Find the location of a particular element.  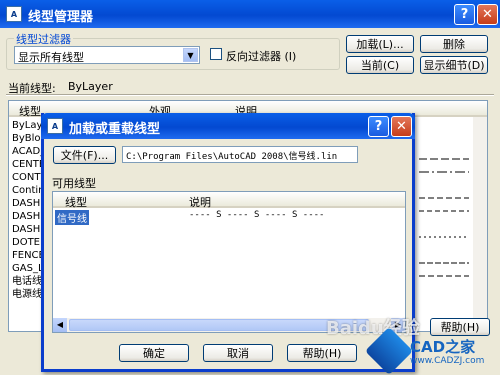

table-row: 信号线 ---- S ---- S ---- S ---- is located at coordinates (229, 217).